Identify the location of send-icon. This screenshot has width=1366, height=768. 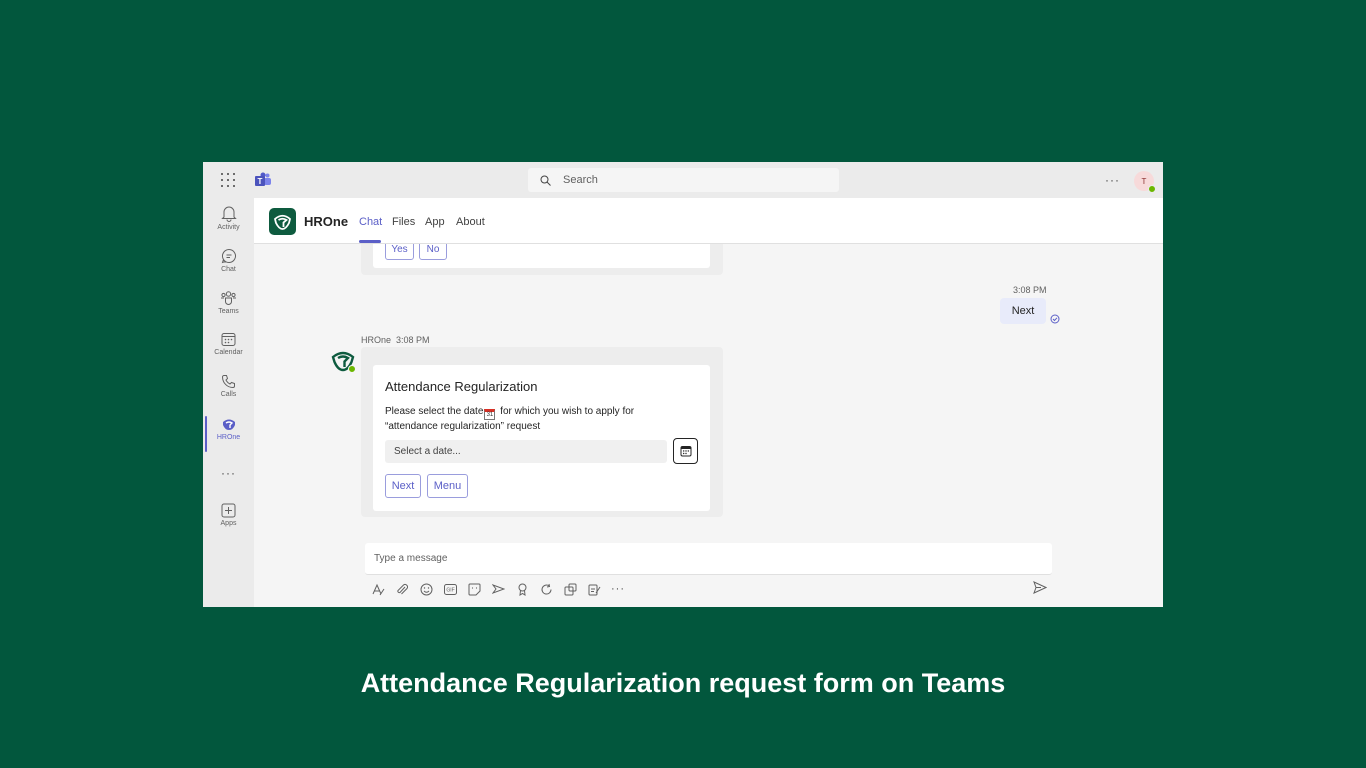
(1040, 587).